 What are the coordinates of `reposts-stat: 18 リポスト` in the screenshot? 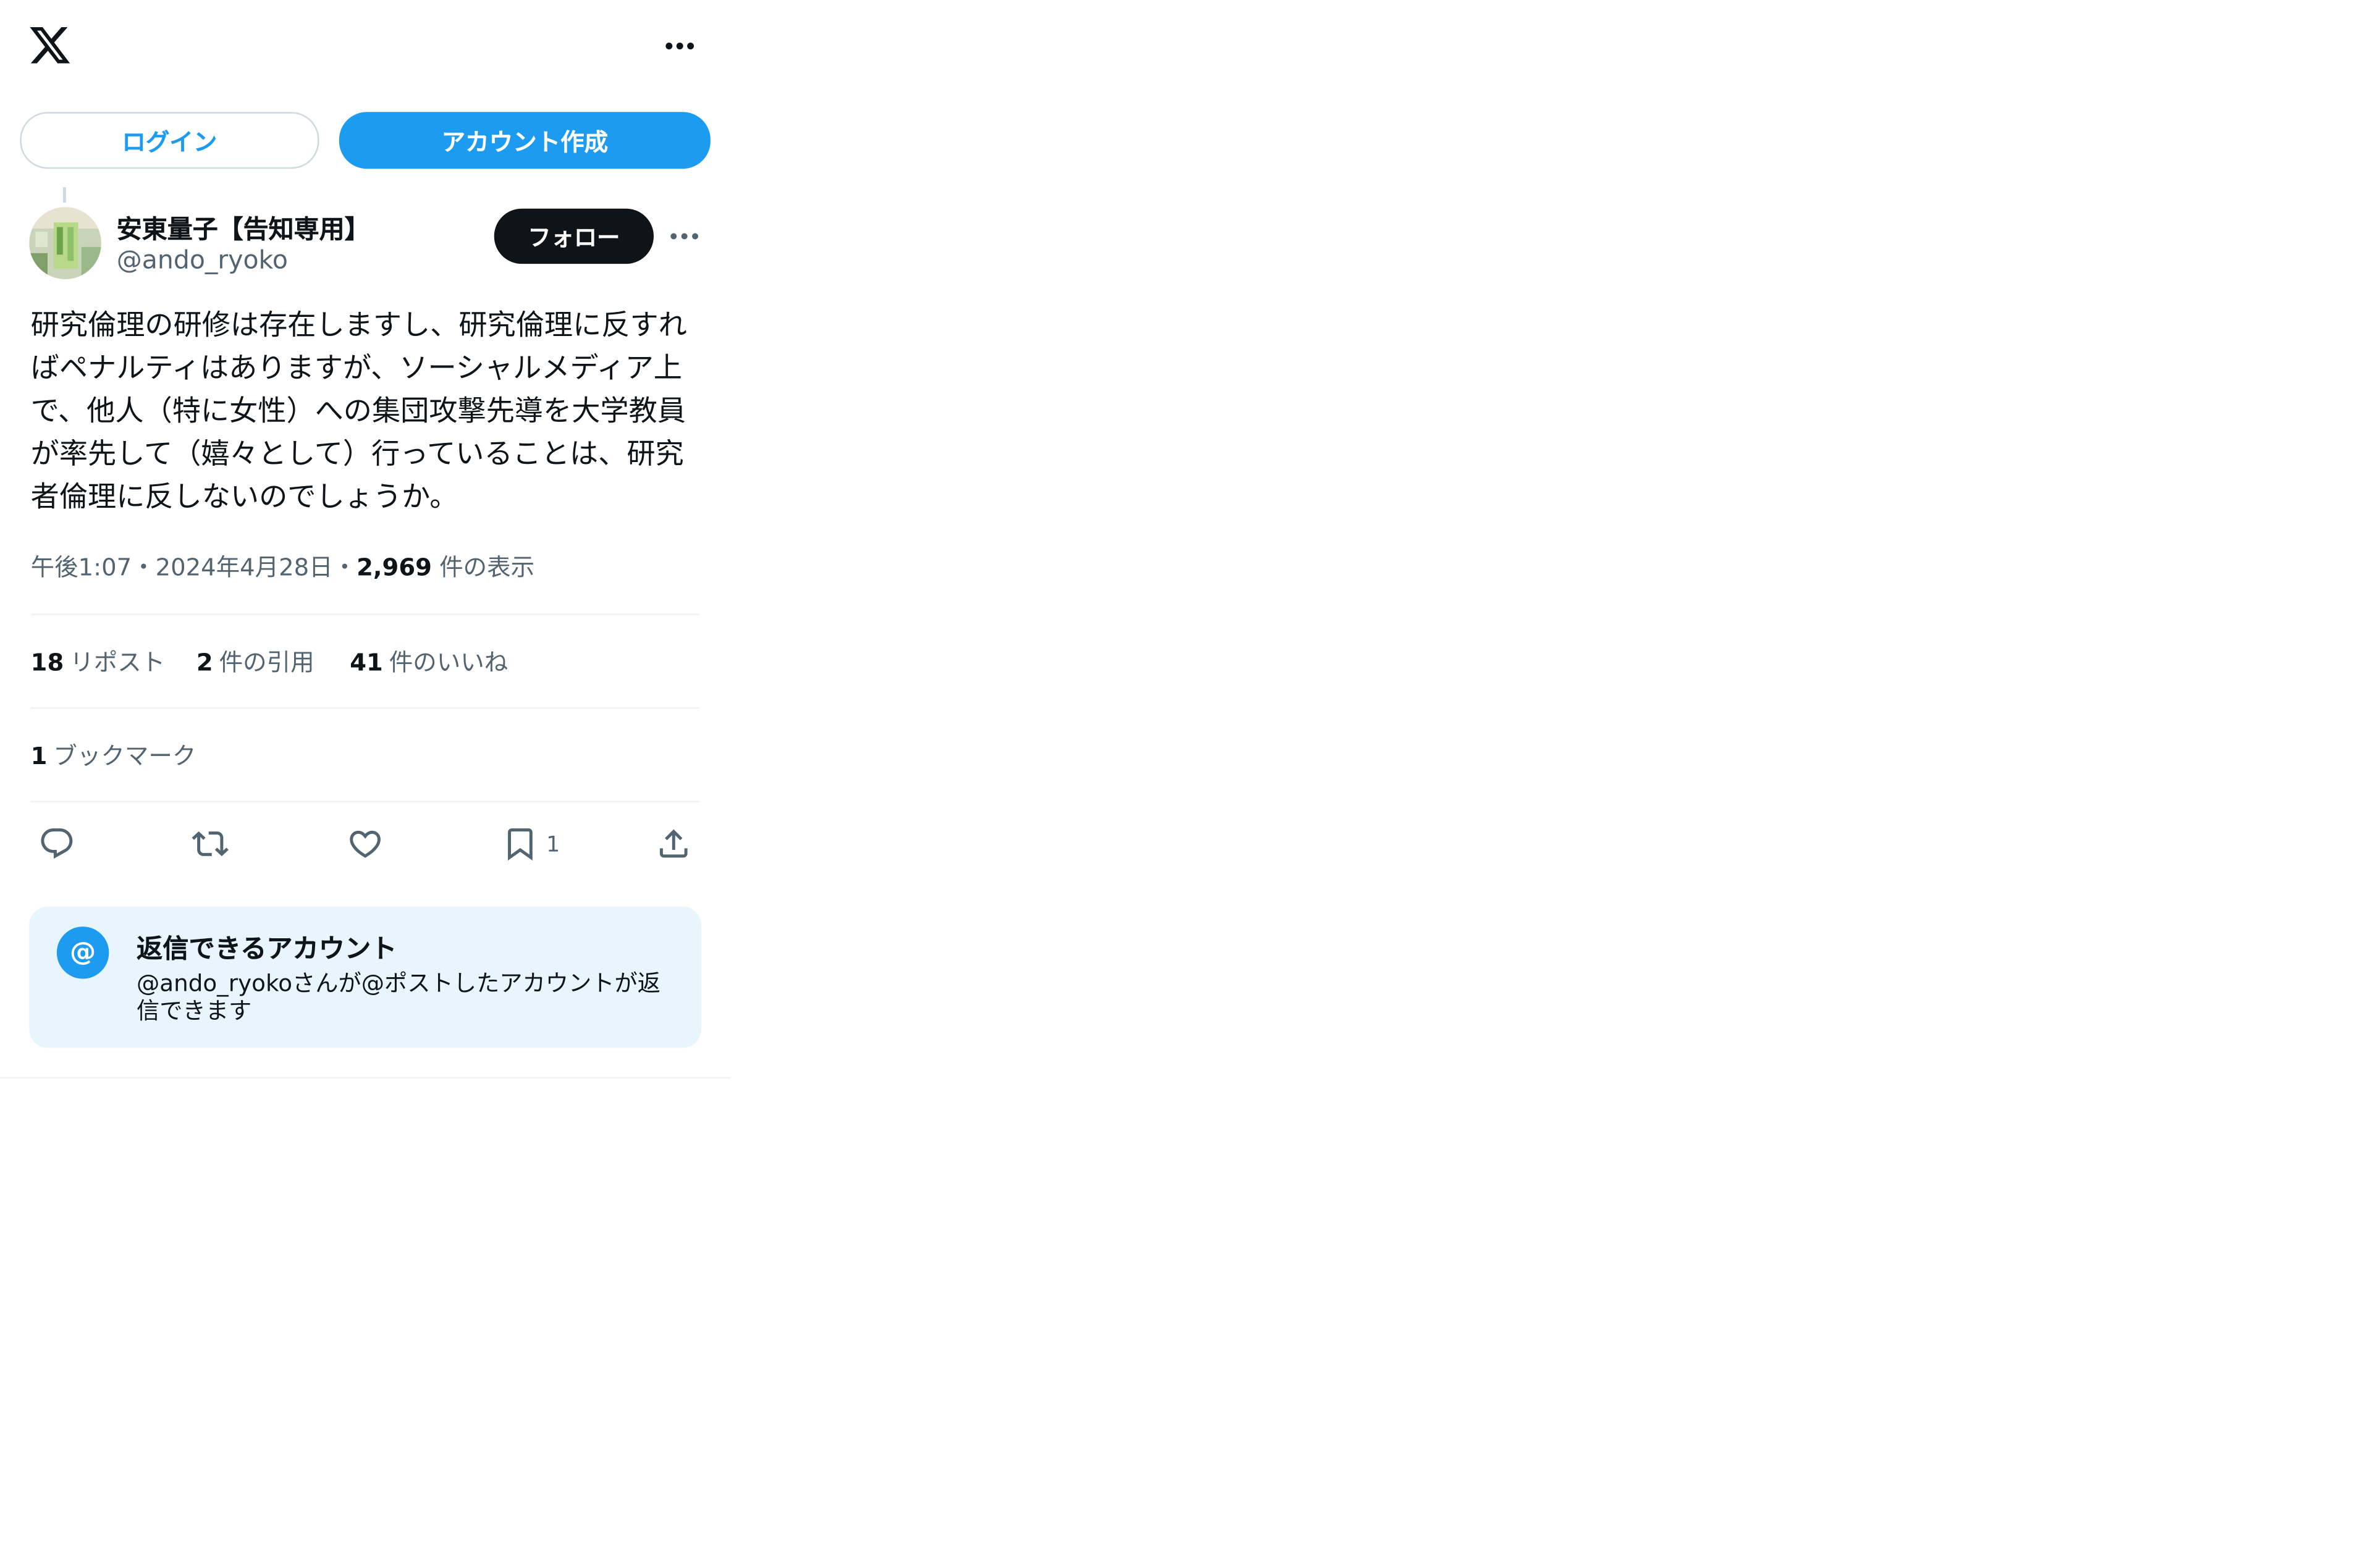 It's located at (99, 661).